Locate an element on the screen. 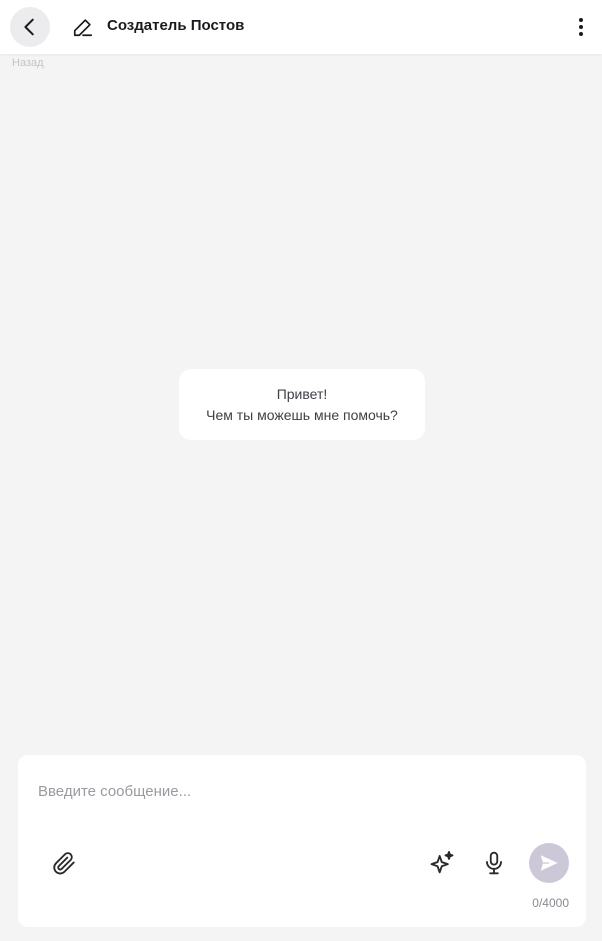  microphone-icon is located at coordinates (494, 863).